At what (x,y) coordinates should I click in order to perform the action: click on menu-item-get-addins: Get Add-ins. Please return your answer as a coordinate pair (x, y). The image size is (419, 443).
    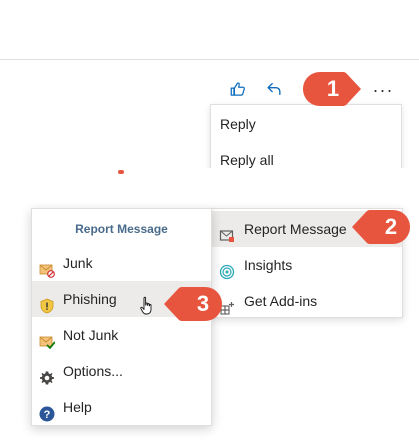
    Looking at the image, I should click on (306, 301).